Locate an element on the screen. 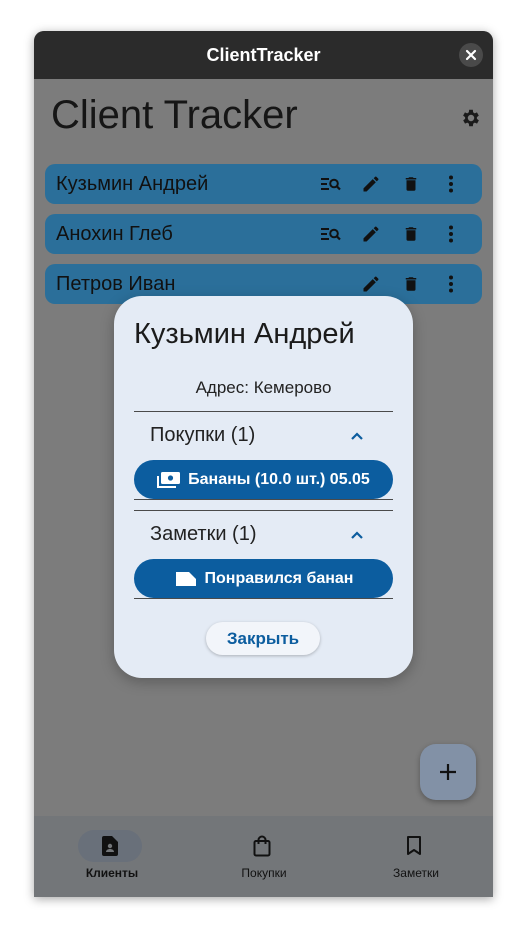 This screenshot has height=934, width=527. gear-icon is located at coordinates (471, 118).